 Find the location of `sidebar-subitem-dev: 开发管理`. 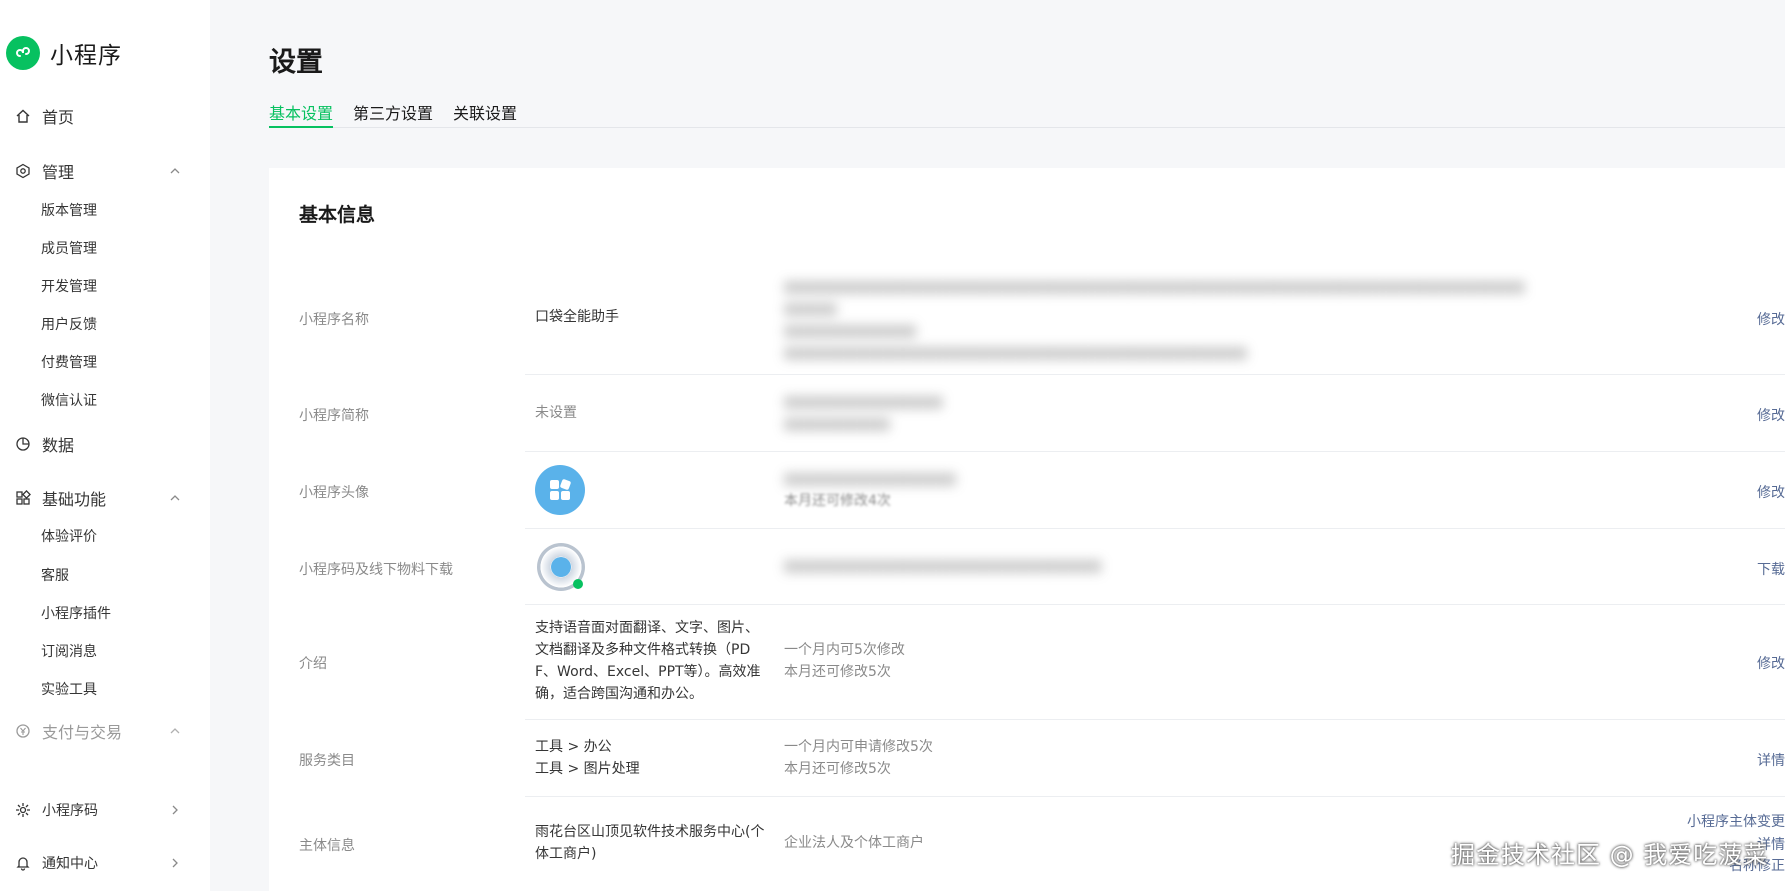

sidebar-subitem-dev: 开发管理 is located at coordinates (69, 287).